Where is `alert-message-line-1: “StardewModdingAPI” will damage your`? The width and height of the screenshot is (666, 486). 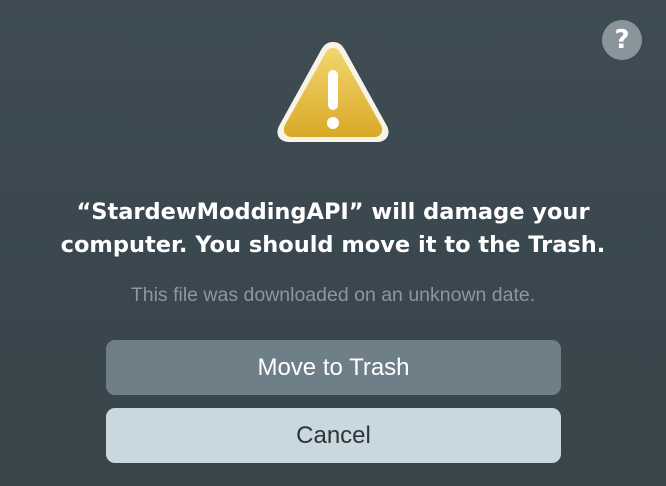 alert-message-line-1: “StardewModdingAPI” will damage your is located at coordinates (333, 212).